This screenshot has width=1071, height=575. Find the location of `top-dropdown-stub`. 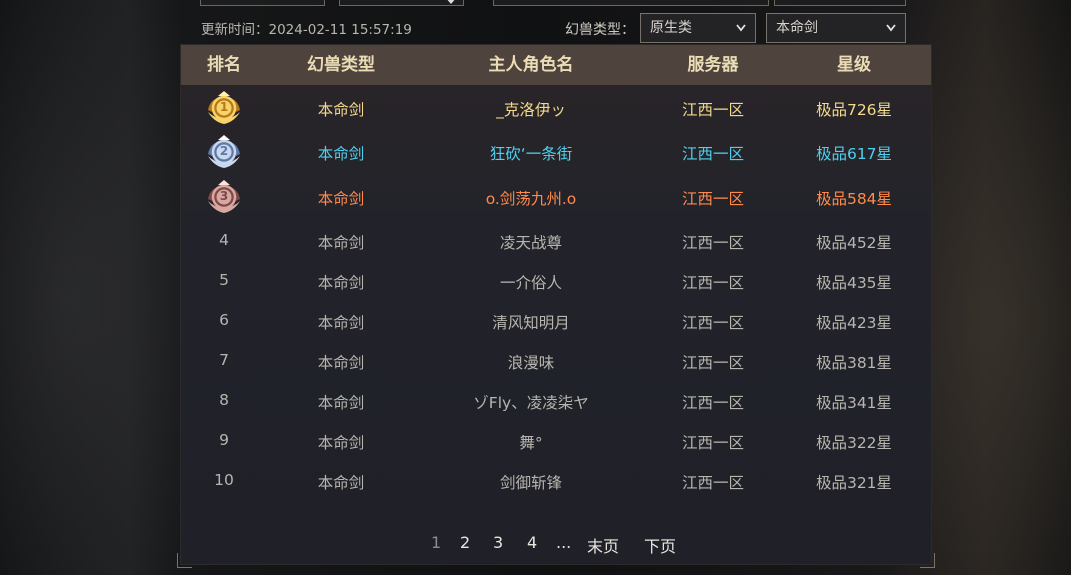

top-dropdown-stub is located at coordinates (401, 3).